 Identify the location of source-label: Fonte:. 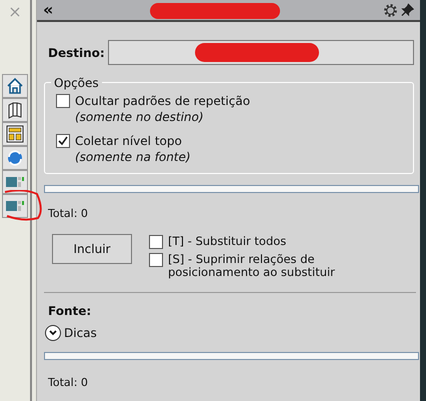
(70, 311).